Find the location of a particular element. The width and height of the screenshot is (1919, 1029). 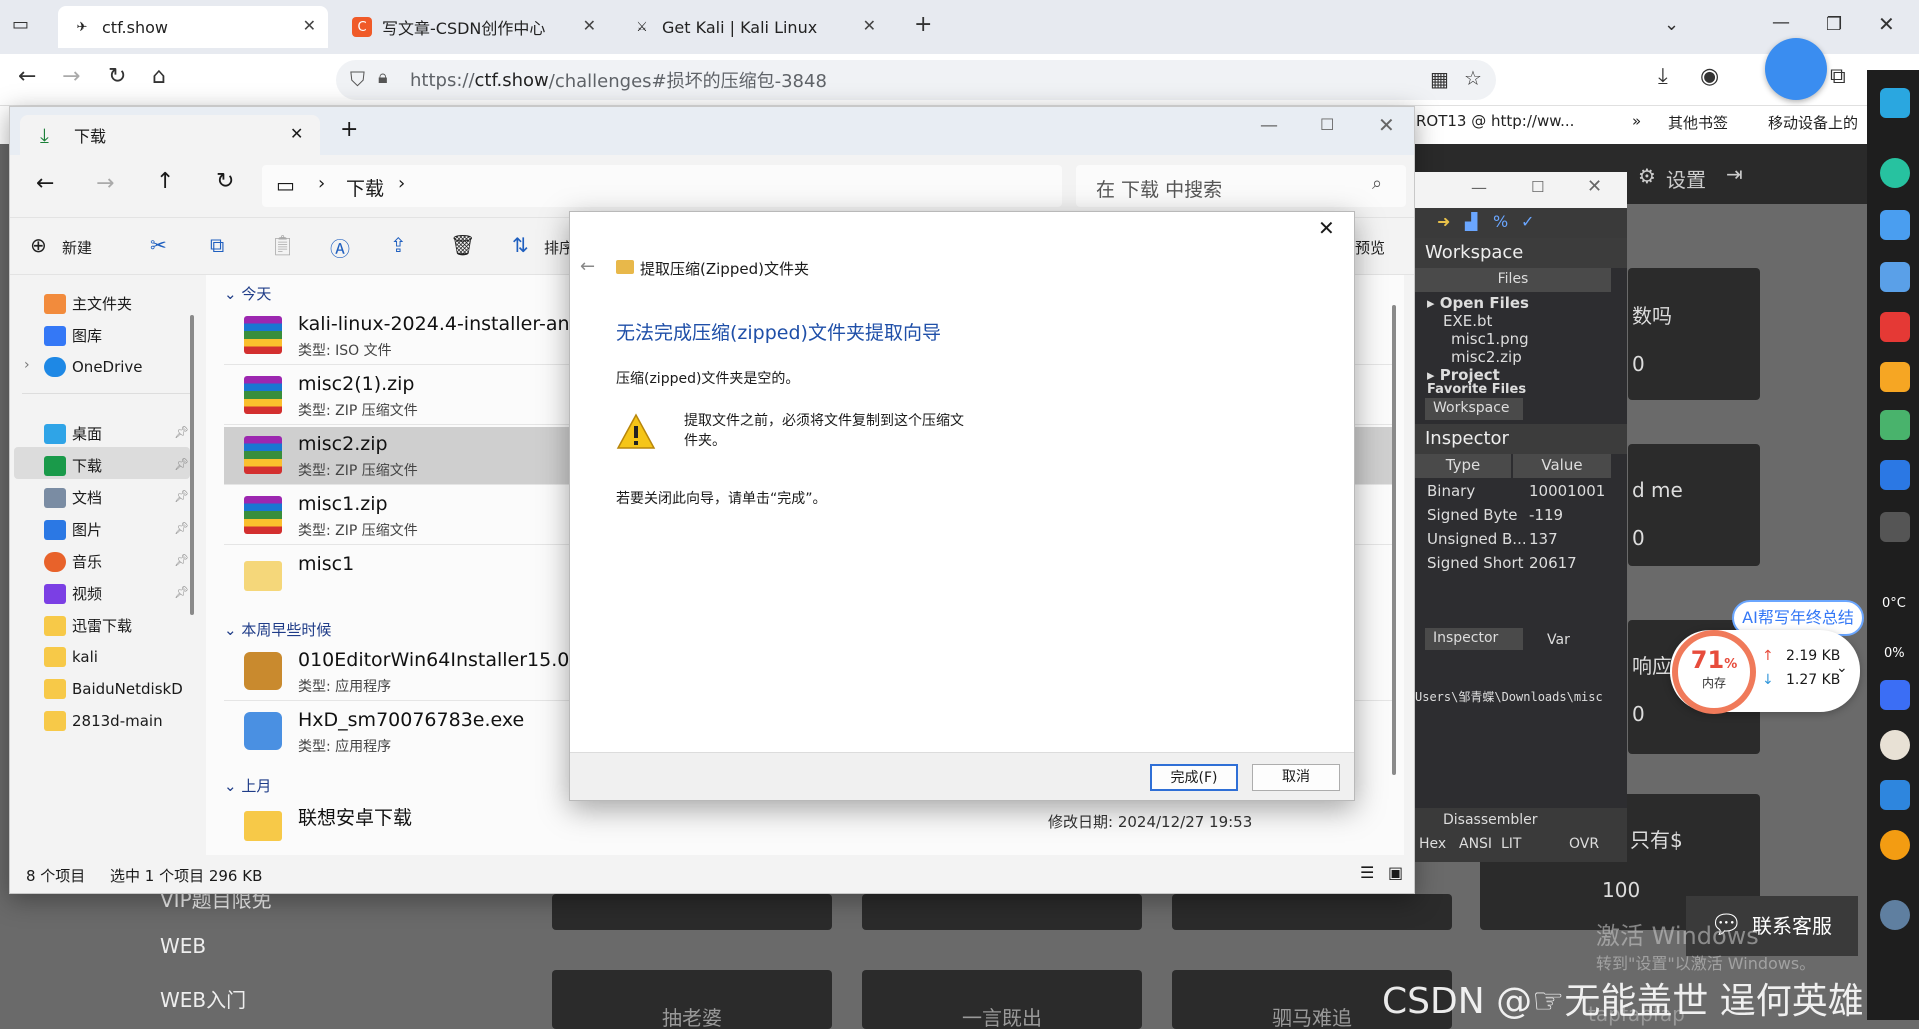

nav-downloads: 下载 is located at coordinates (73, 465).